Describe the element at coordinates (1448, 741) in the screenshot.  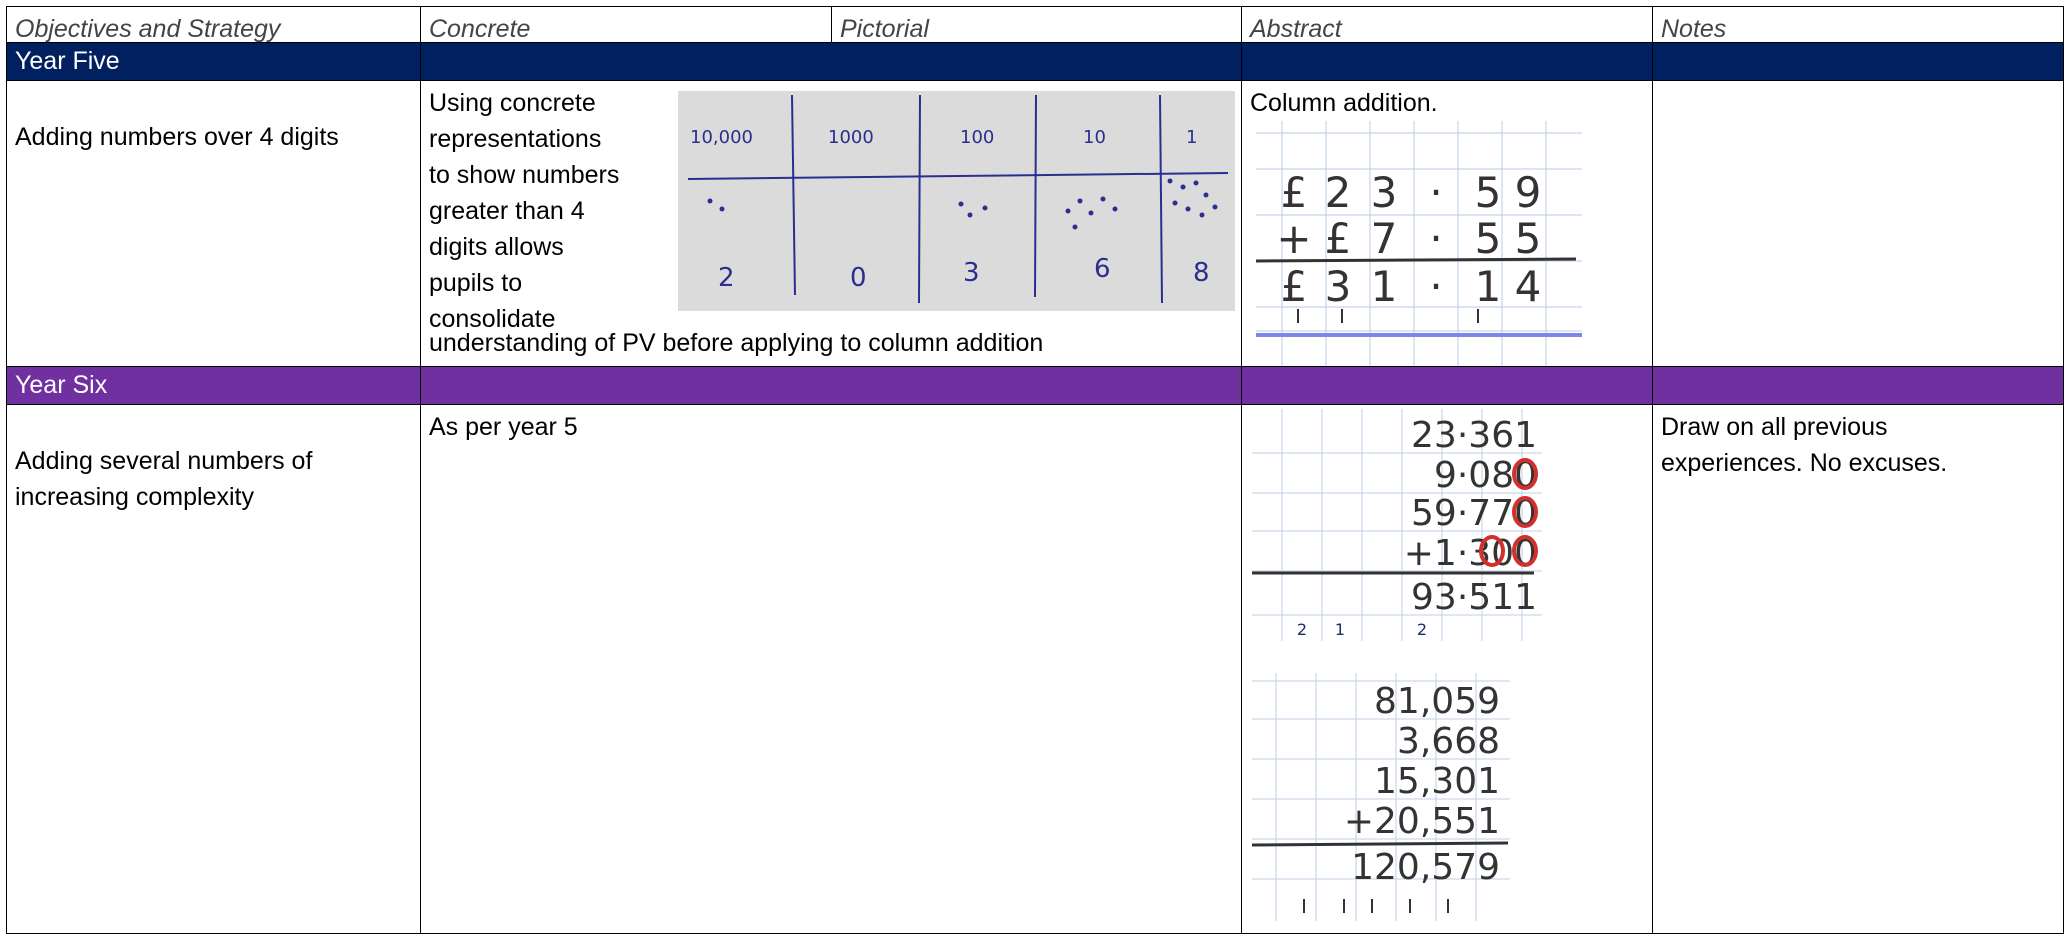
I see `ws-row: 3,668` at that location.